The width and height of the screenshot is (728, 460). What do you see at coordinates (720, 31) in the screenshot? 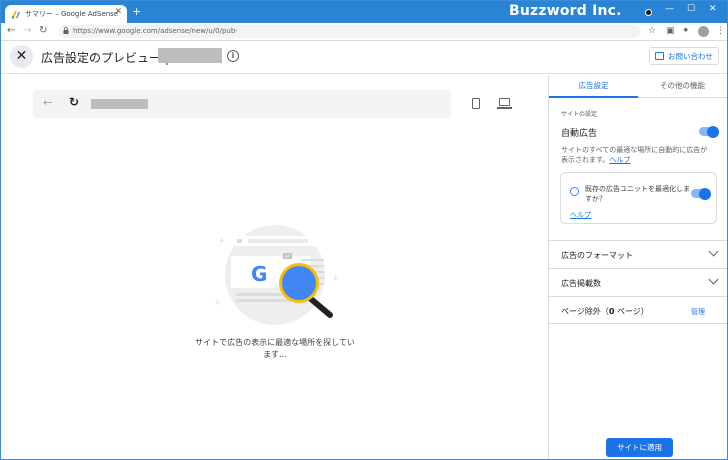
I see `menu-kebab-icon: ⋮` at bounding box center [720, 31].